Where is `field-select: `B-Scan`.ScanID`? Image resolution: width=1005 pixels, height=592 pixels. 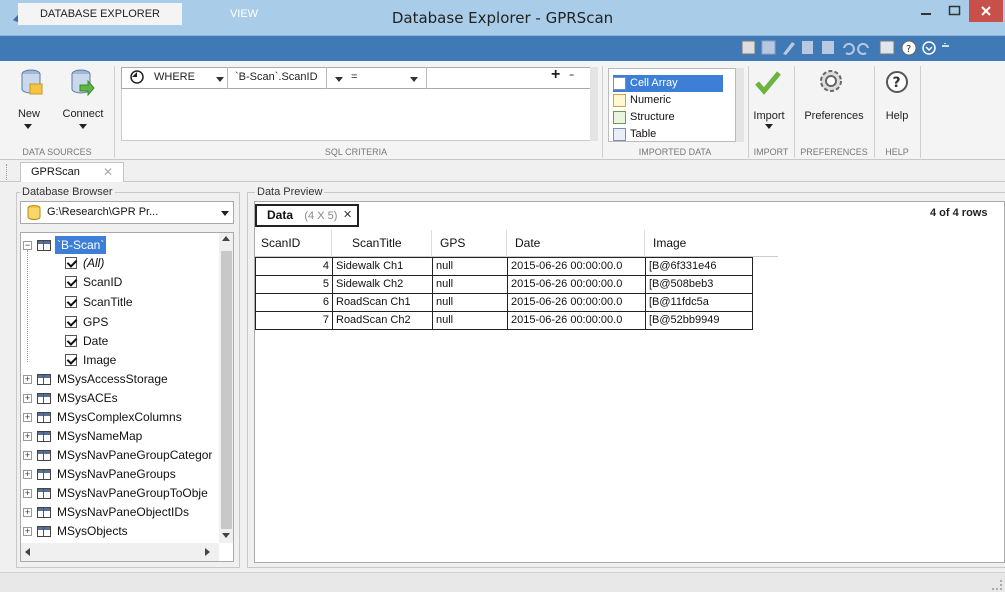
field-select: `B-Scan`.ScanID is located at coordinates (278, 78).